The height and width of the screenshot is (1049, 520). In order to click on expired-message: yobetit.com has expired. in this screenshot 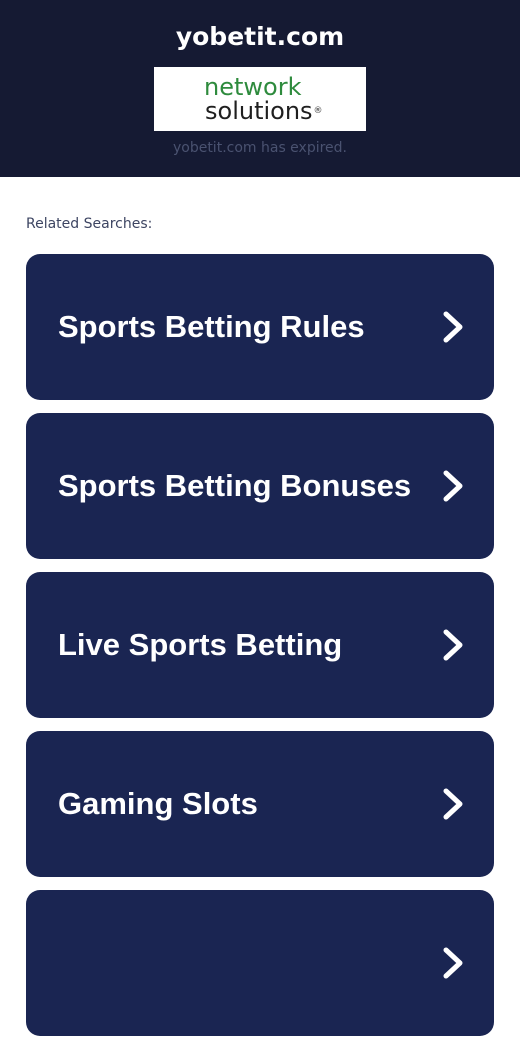, I will do `click(260, 148)`.